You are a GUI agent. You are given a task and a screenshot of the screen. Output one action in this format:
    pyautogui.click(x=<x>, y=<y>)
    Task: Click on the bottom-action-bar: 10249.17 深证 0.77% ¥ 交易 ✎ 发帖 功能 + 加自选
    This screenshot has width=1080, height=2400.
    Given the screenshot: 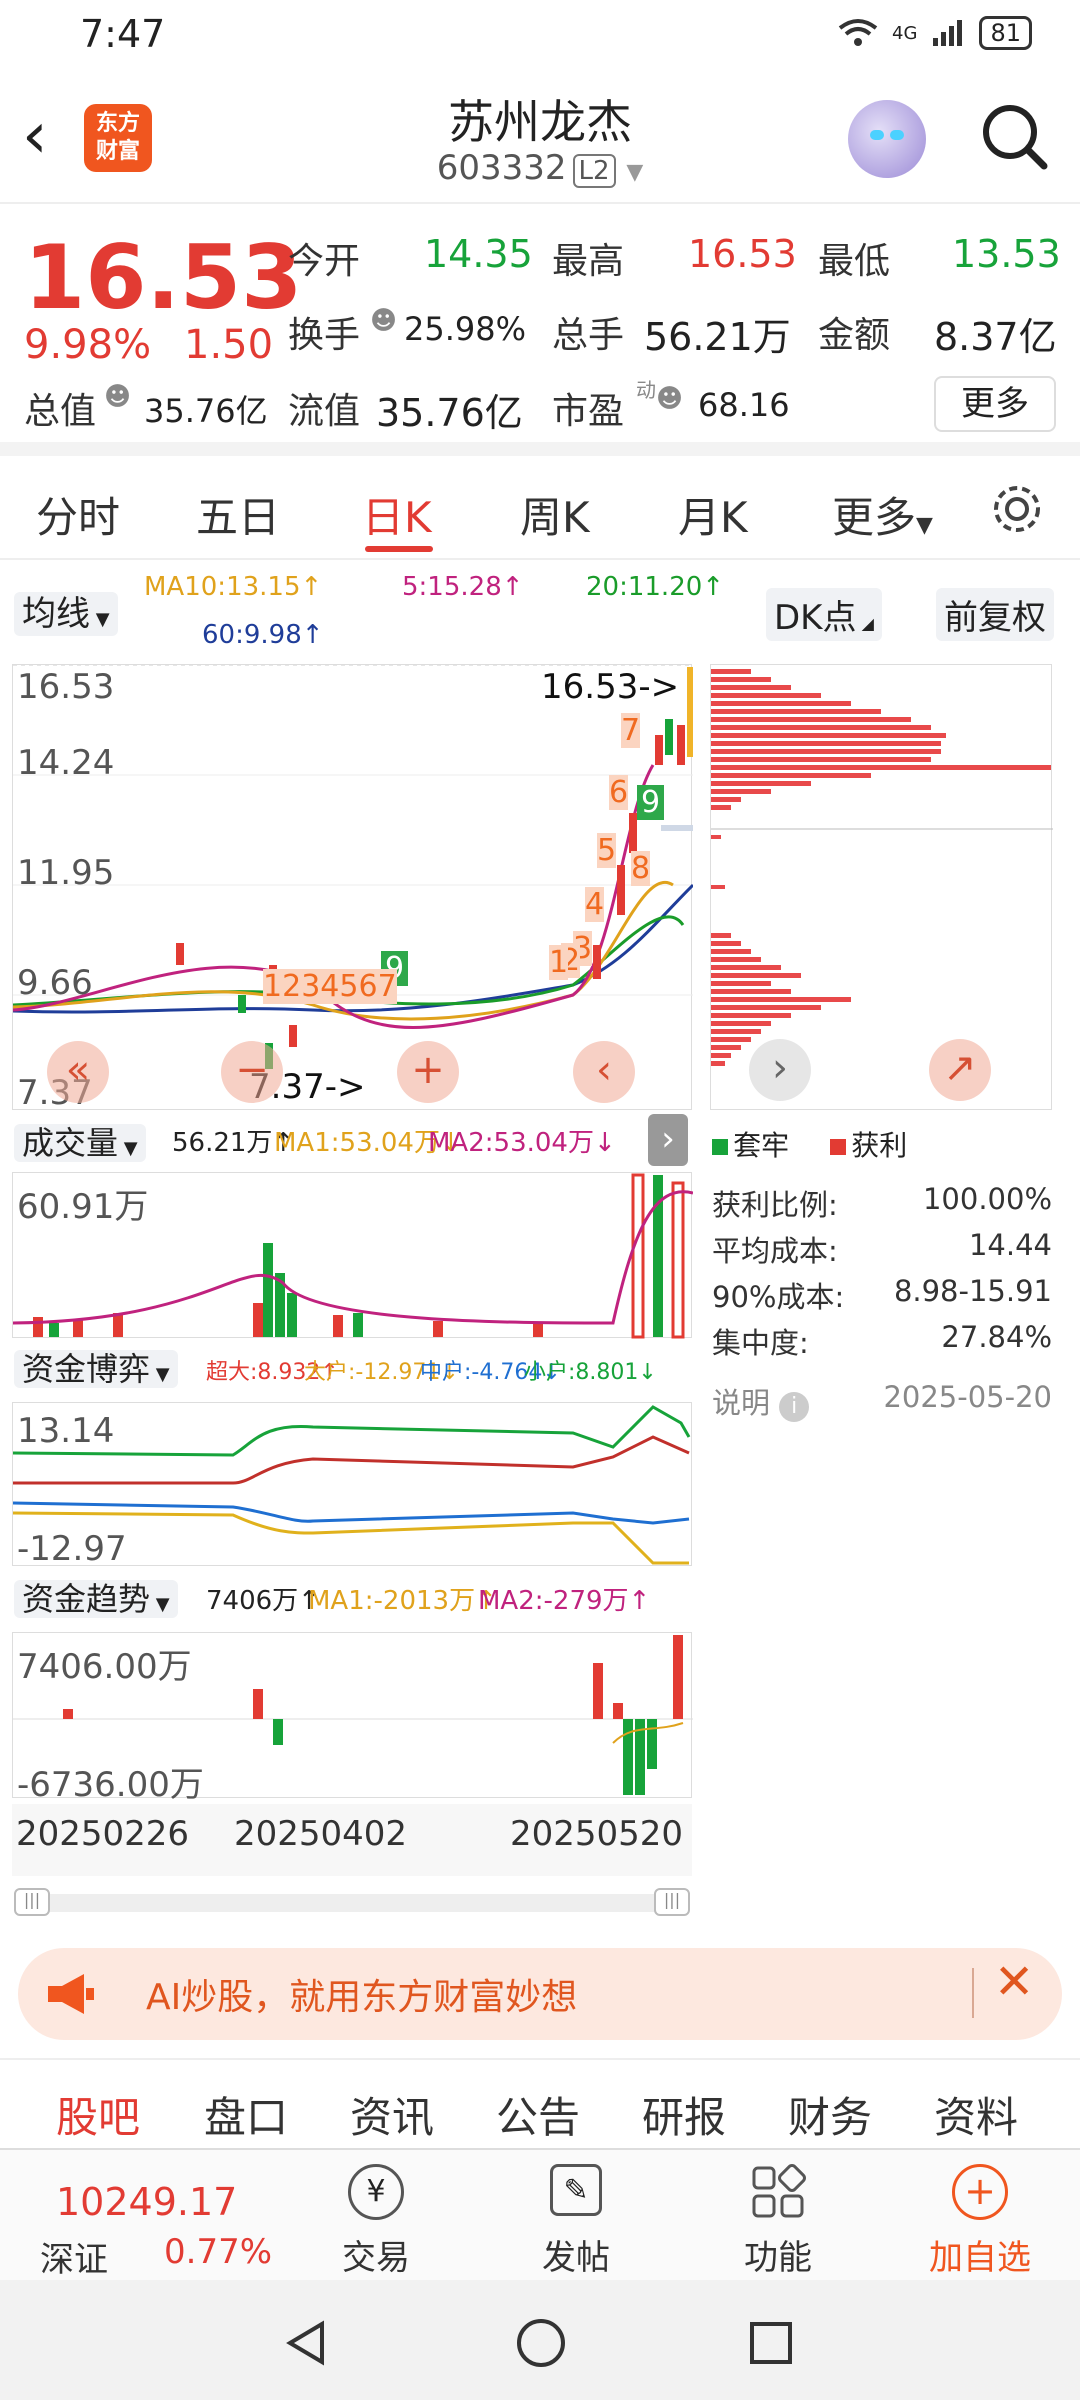 What is the action you would take?
    pyautogui.click(x=540, y=2214)
    